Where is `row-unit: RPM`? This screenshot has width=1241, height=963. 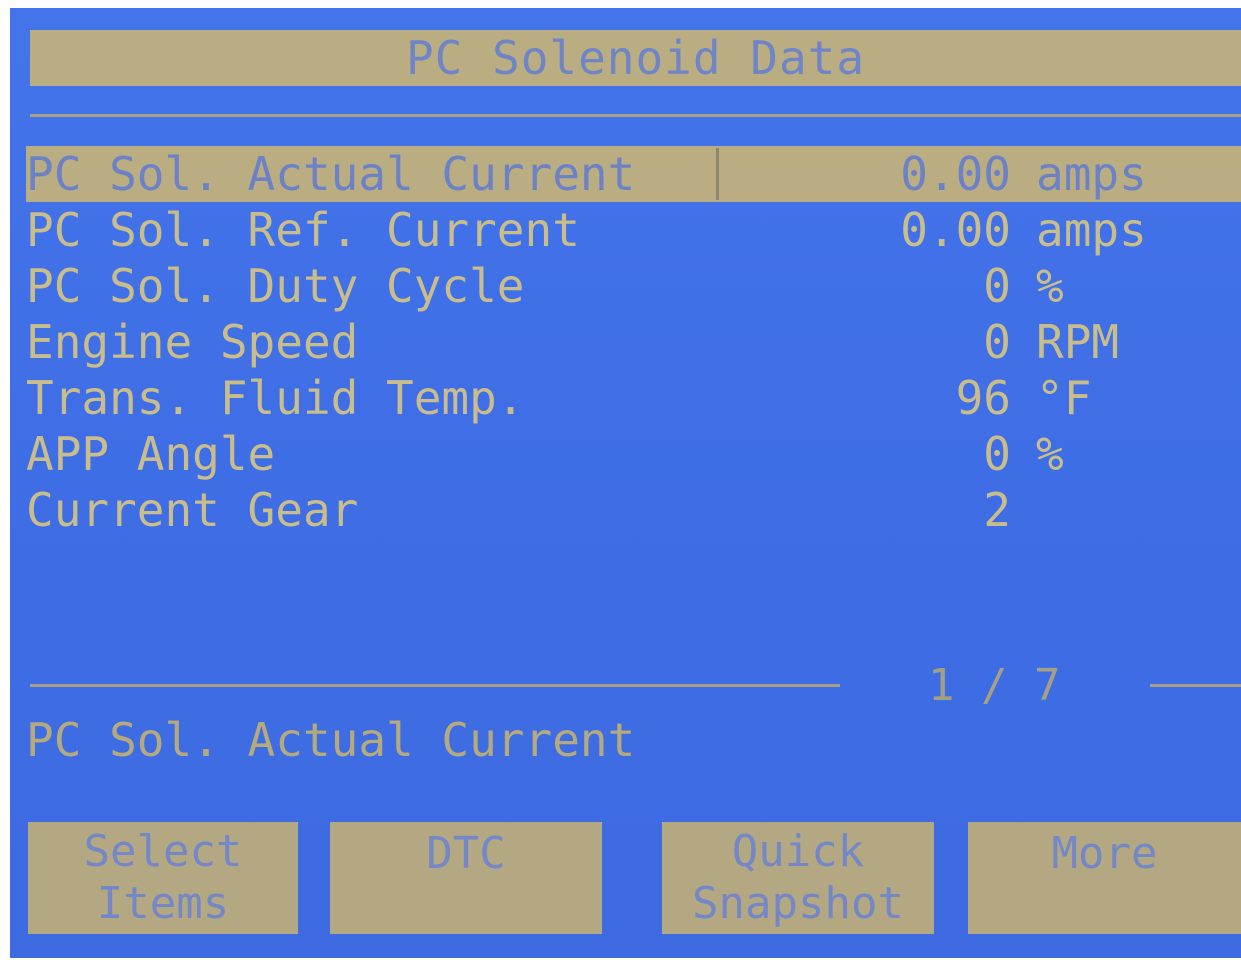
row-unit: RPM is located at coordinates (1078, 342).